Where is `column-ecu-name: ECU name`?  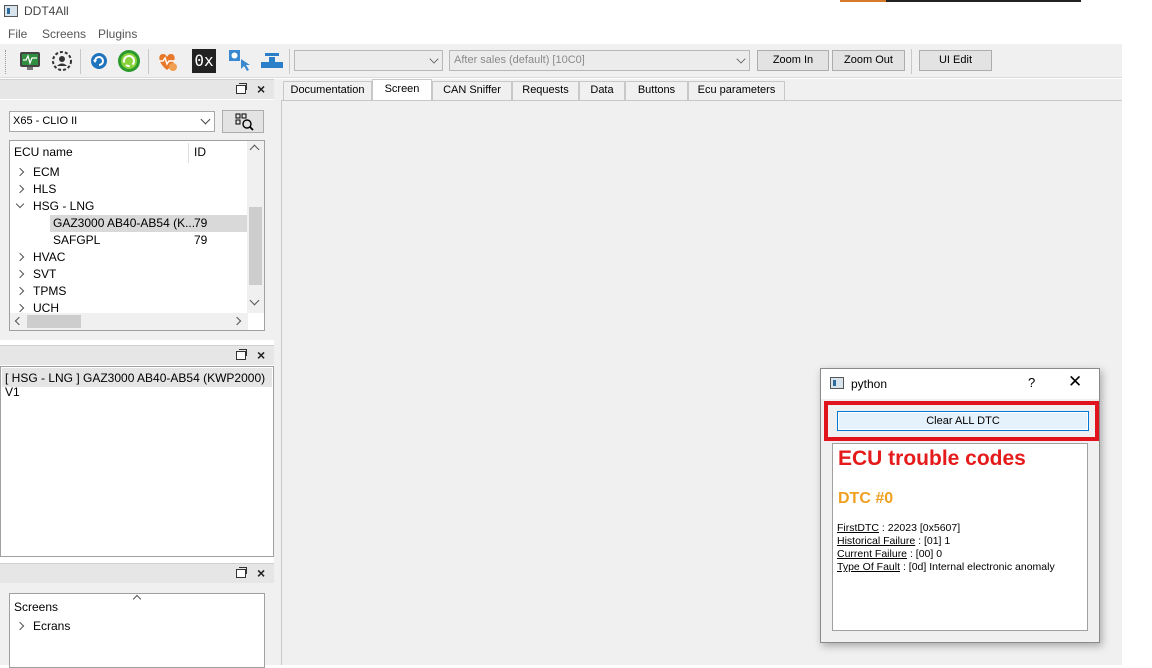 column-ecu-name: ECU name is located at coordinates (43, 152).